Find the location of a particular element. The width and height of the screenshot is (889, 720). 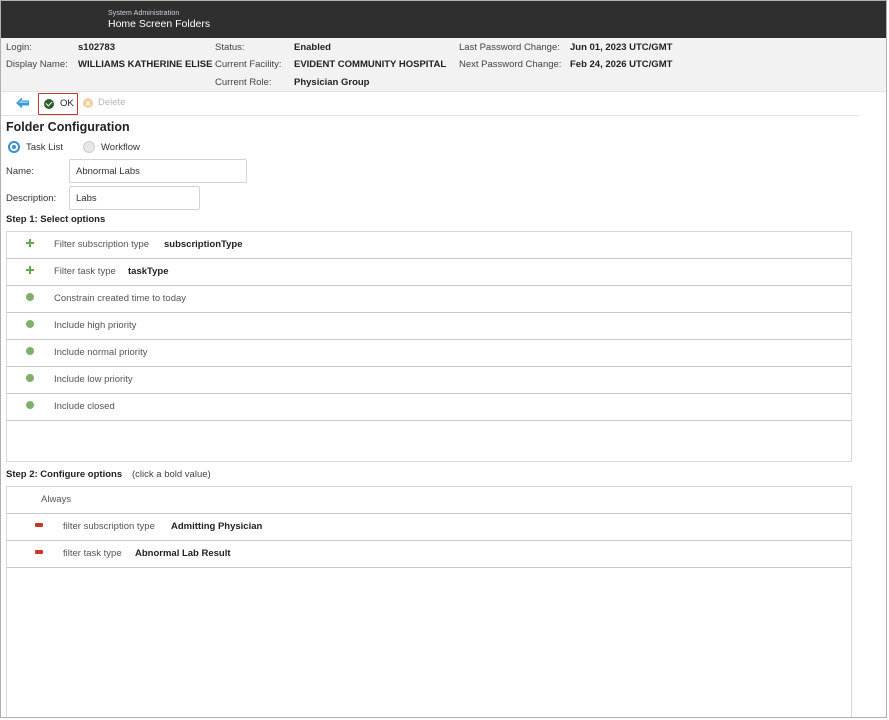

toolbar: OK Delete is located at coordinates (430, 104).